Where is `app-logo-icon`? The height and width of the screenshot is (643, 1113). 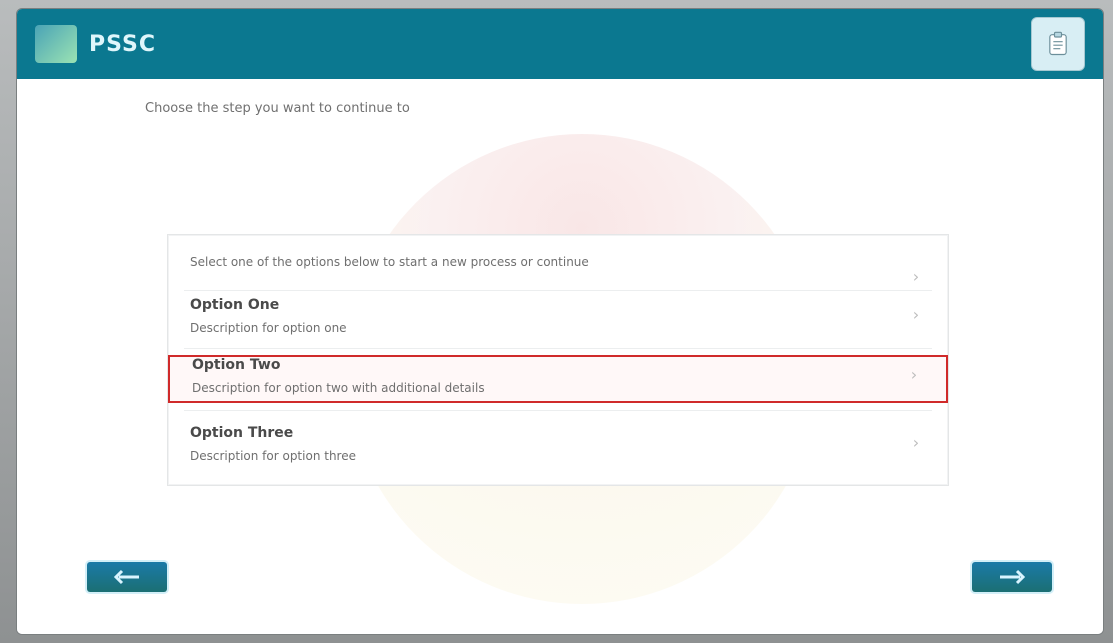 app-logo-icon is located at coordinates (56, 44).